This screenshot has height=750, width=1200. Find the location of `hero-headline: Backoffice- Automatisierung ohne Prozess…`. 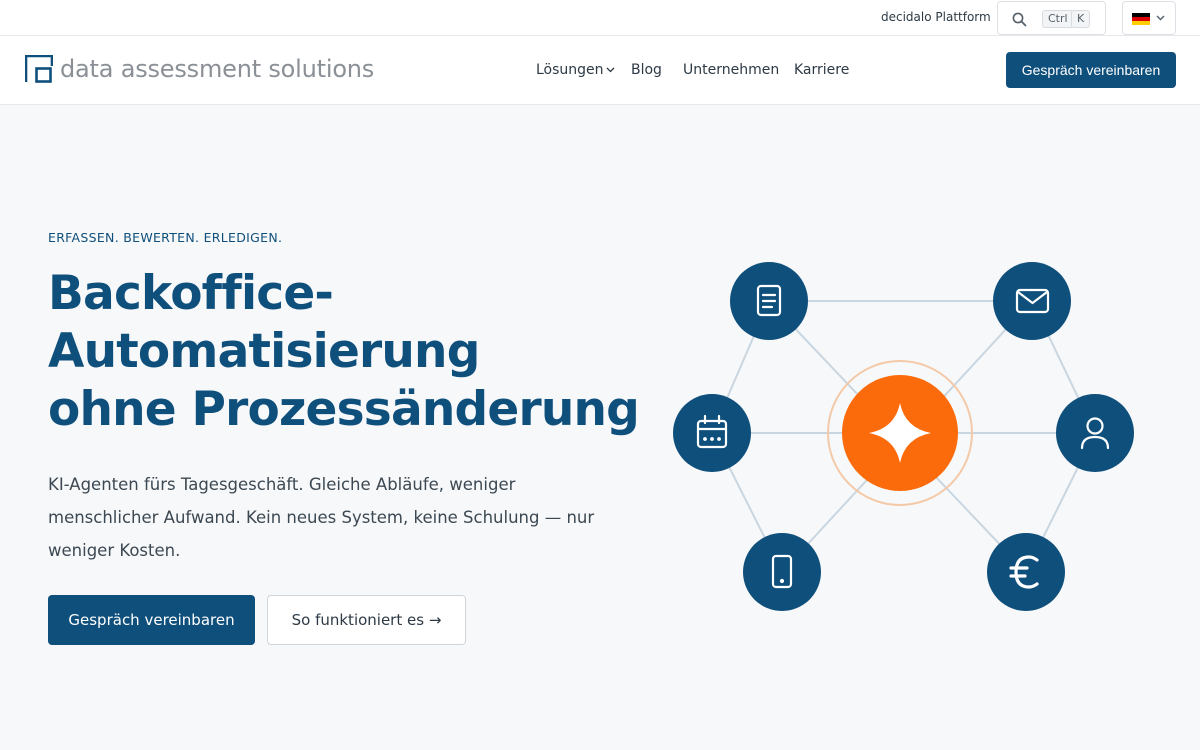

hero-headline: Backoffice- Automatisierung ohne Prozess… is located at coordinates (348, 352).